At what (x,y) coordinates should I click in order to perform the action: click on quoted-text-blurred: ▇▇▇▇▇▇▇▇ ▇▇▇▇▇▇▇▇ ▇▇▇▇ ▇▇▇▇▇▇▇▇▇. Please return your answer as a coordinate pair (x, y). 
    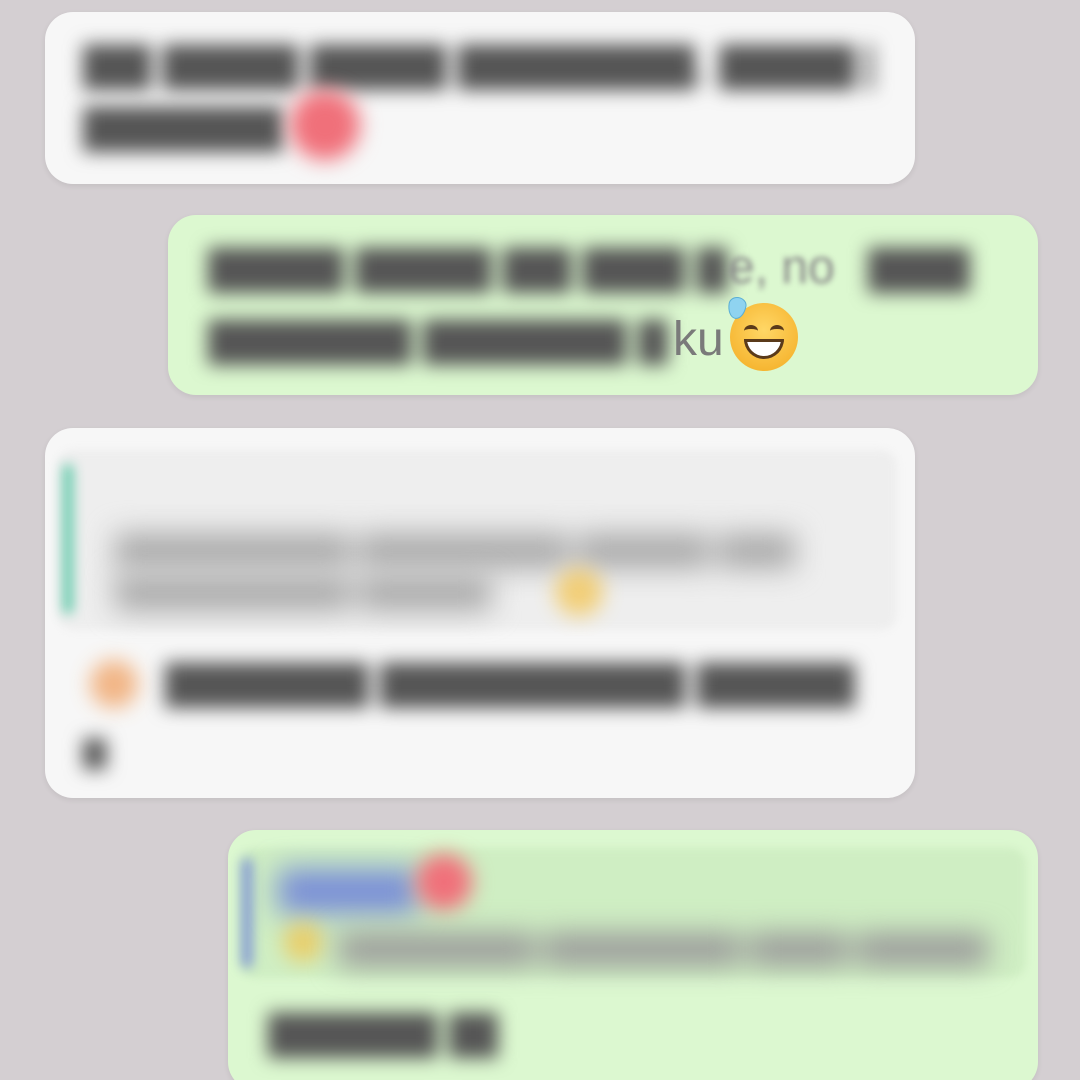
    Looking at the image, I should click on (663, 947).